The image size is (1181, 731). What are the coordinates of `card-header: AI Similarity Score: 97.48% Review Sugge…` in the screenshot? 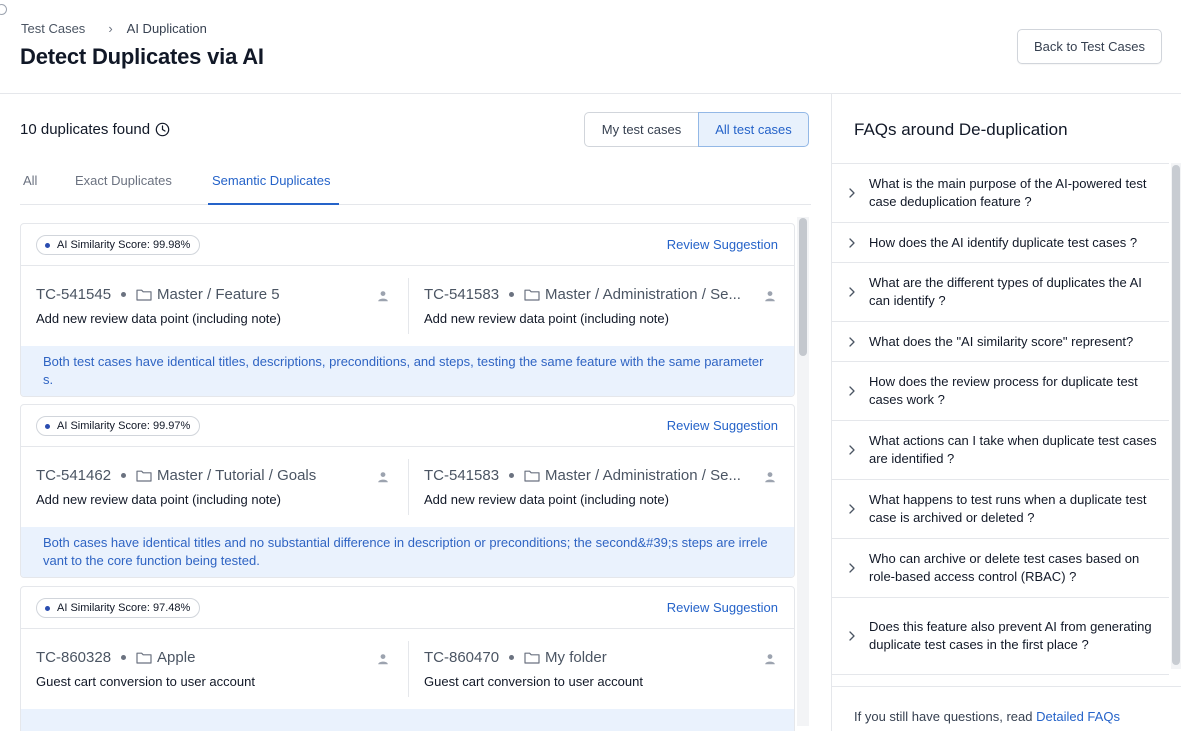 It's located at (407, 608).